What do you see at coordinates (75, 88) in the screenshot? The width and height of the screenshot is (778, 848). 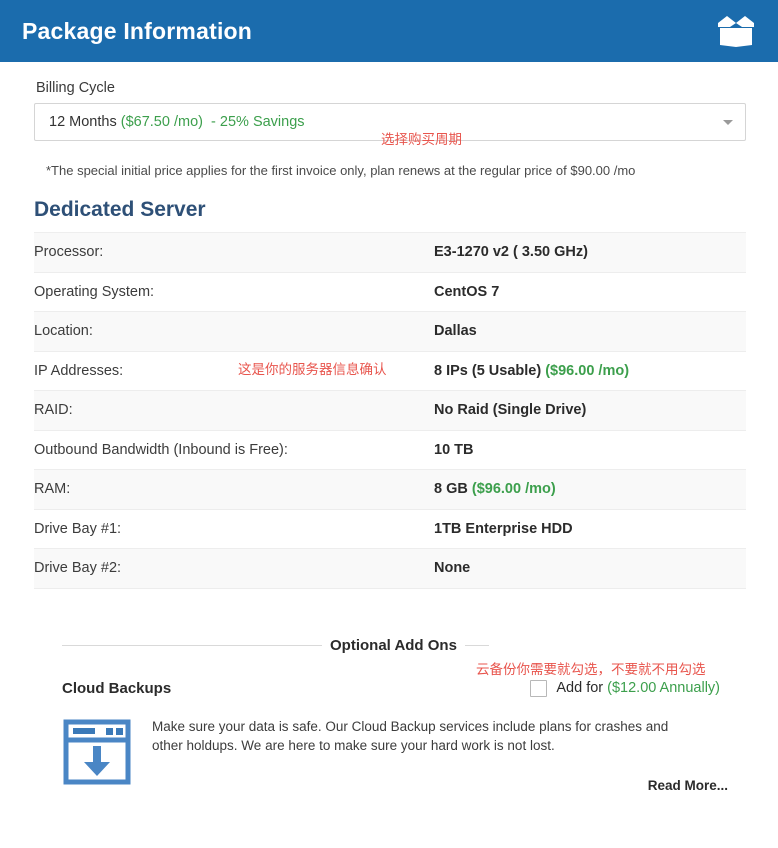 I see `billing-cycle-label: Billing Cycle` at bounding box center [75, 88].